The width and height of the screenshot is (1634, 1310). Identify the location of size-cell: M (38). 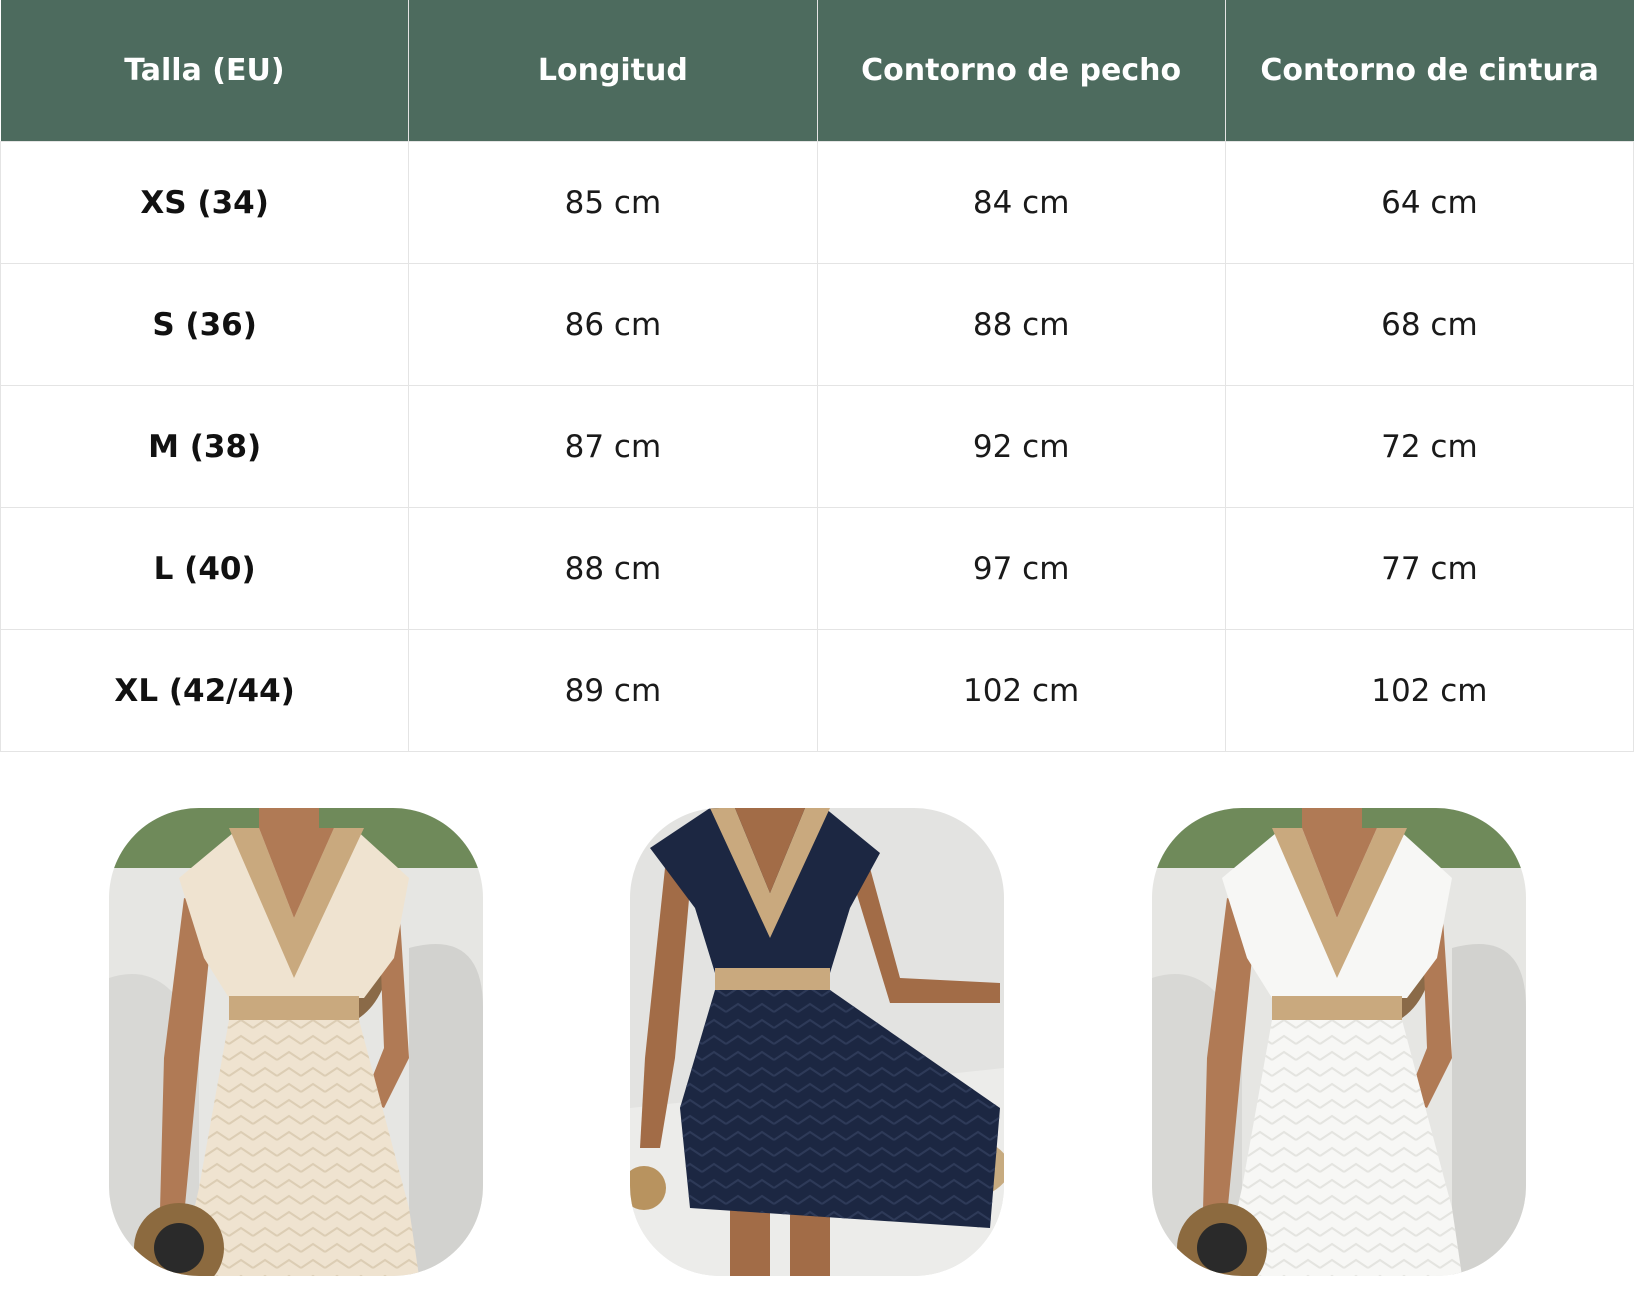
(205, 446).